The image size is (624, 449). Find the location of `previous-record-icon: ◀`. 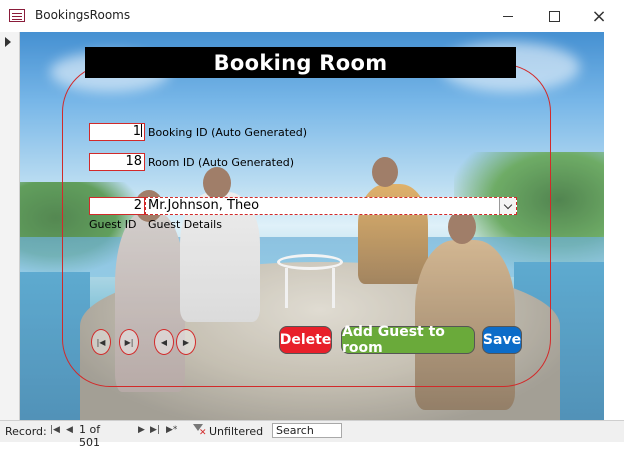

previous-record-icon: ◀ is located at coordinates (164, 342).